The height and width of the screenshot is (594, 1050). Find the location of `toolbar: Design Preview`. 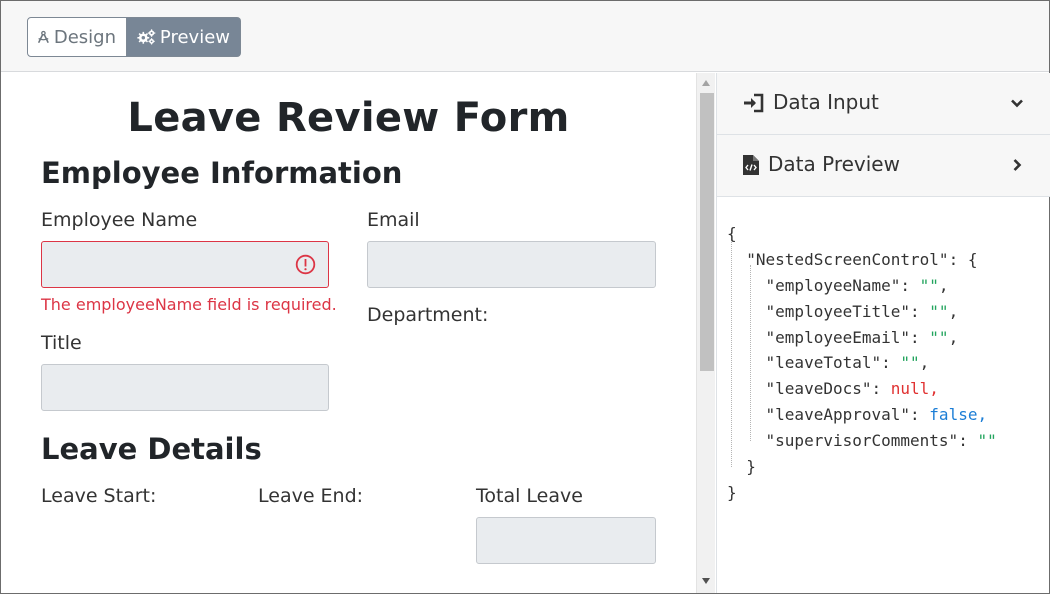

toolbar: Design Preview is located at coordinates (525, 36).